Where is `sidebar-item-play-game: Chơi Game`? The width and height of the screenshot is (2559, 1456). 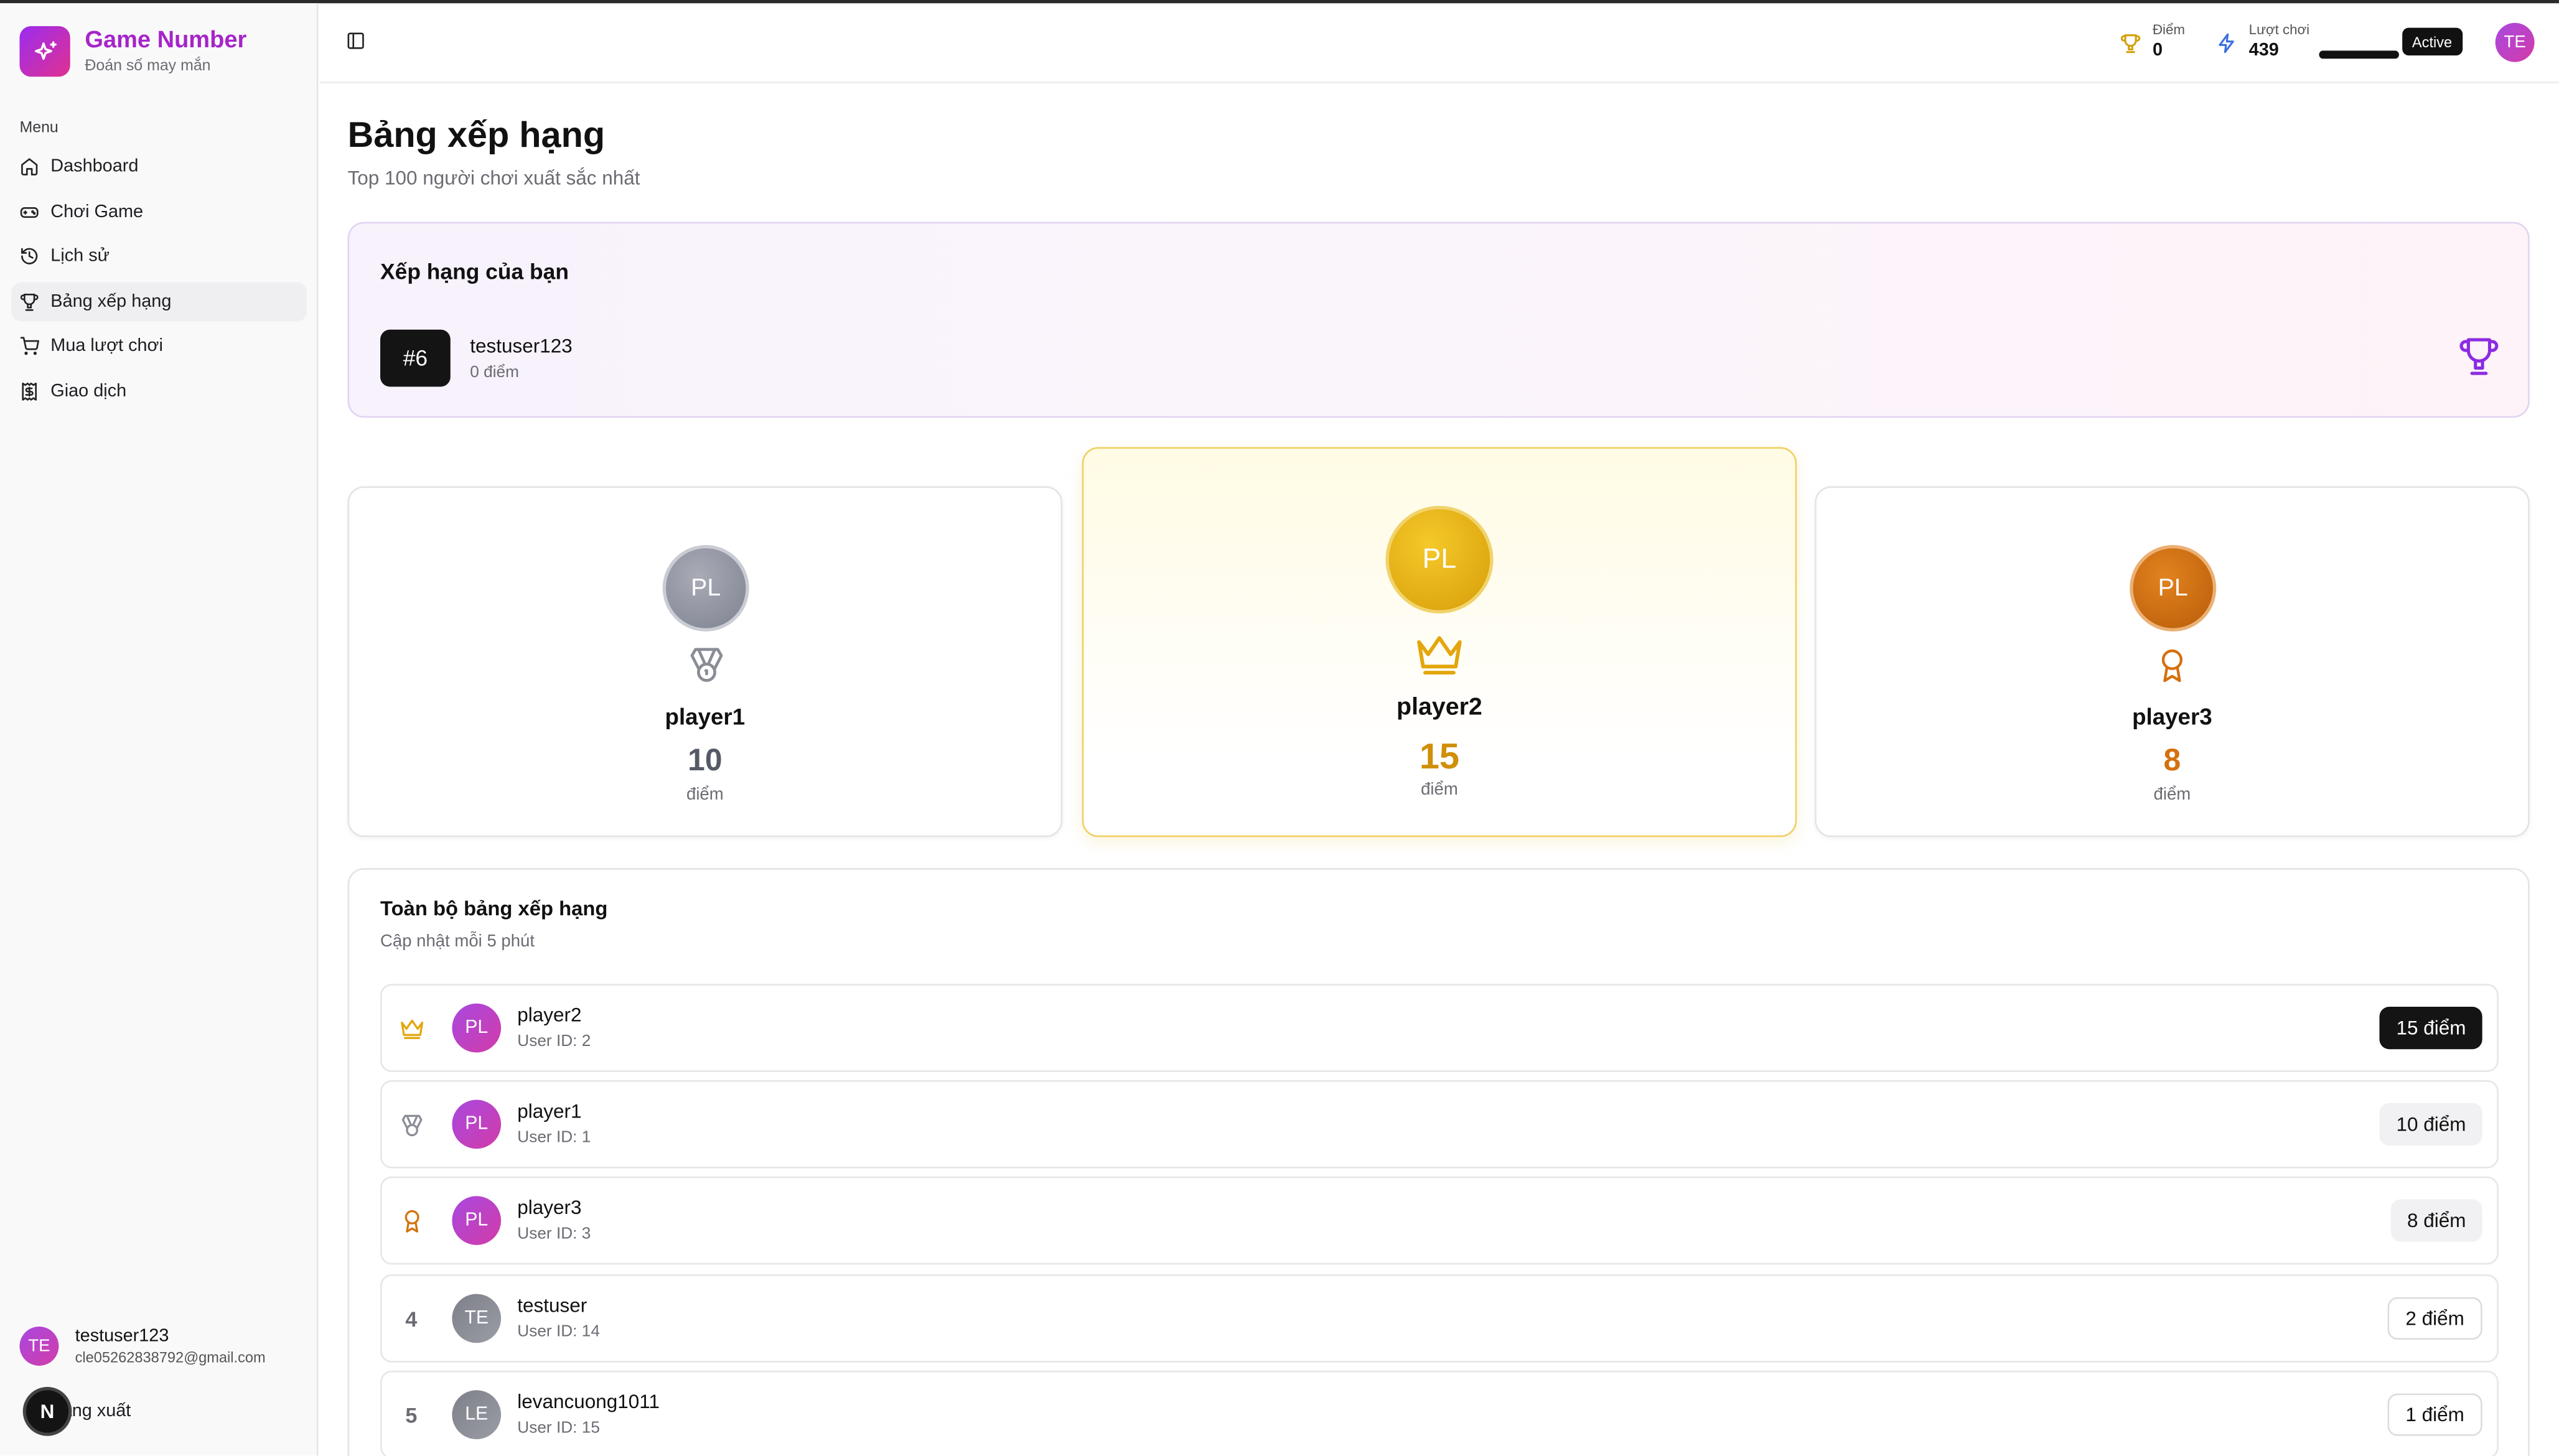 sidebar-item-play-game: Chơi Game is located at coordinates (159, 211).